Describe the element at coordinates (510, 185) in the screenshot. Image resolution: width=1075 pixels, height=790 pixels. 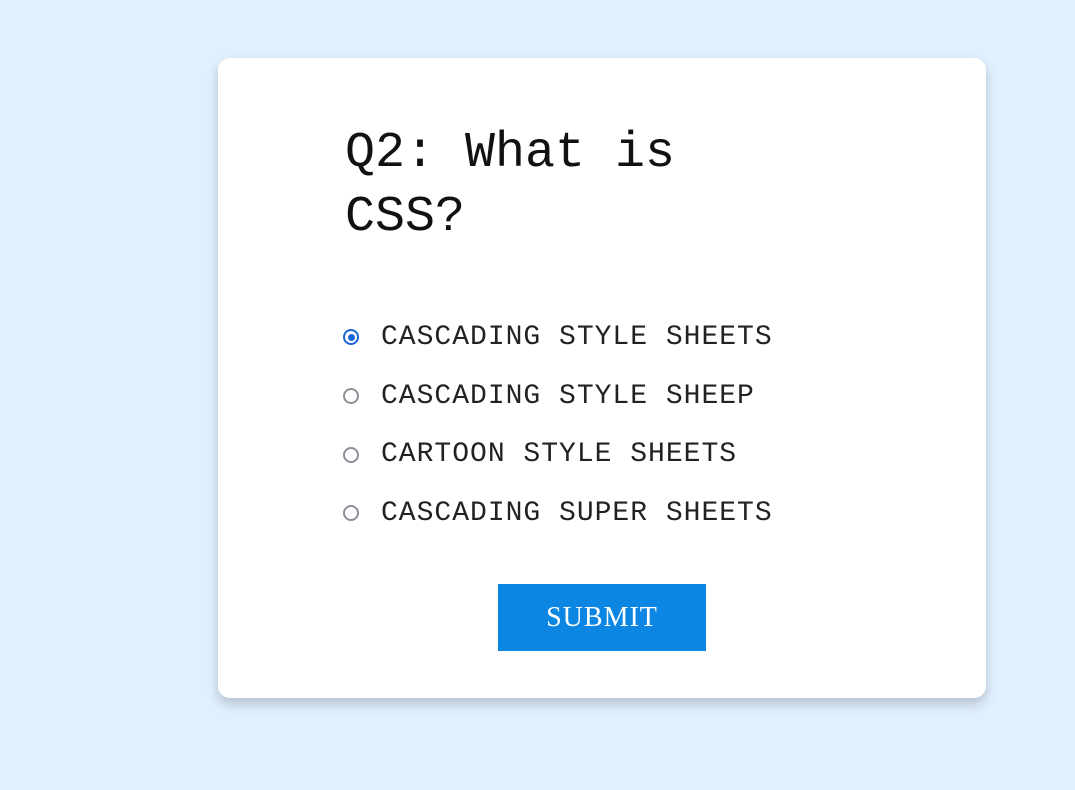
I see `question-title: Q2: What is CSS?` at that location.